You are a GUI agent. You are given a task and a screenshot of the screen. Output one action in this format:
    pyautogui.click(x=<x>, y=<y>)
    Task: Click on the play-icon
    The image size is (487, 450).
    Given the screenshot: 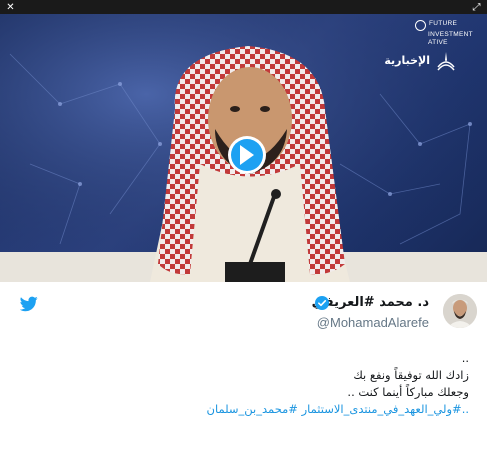 What is the action you would take?
    pyautogui.click(x=247, y=155)
    